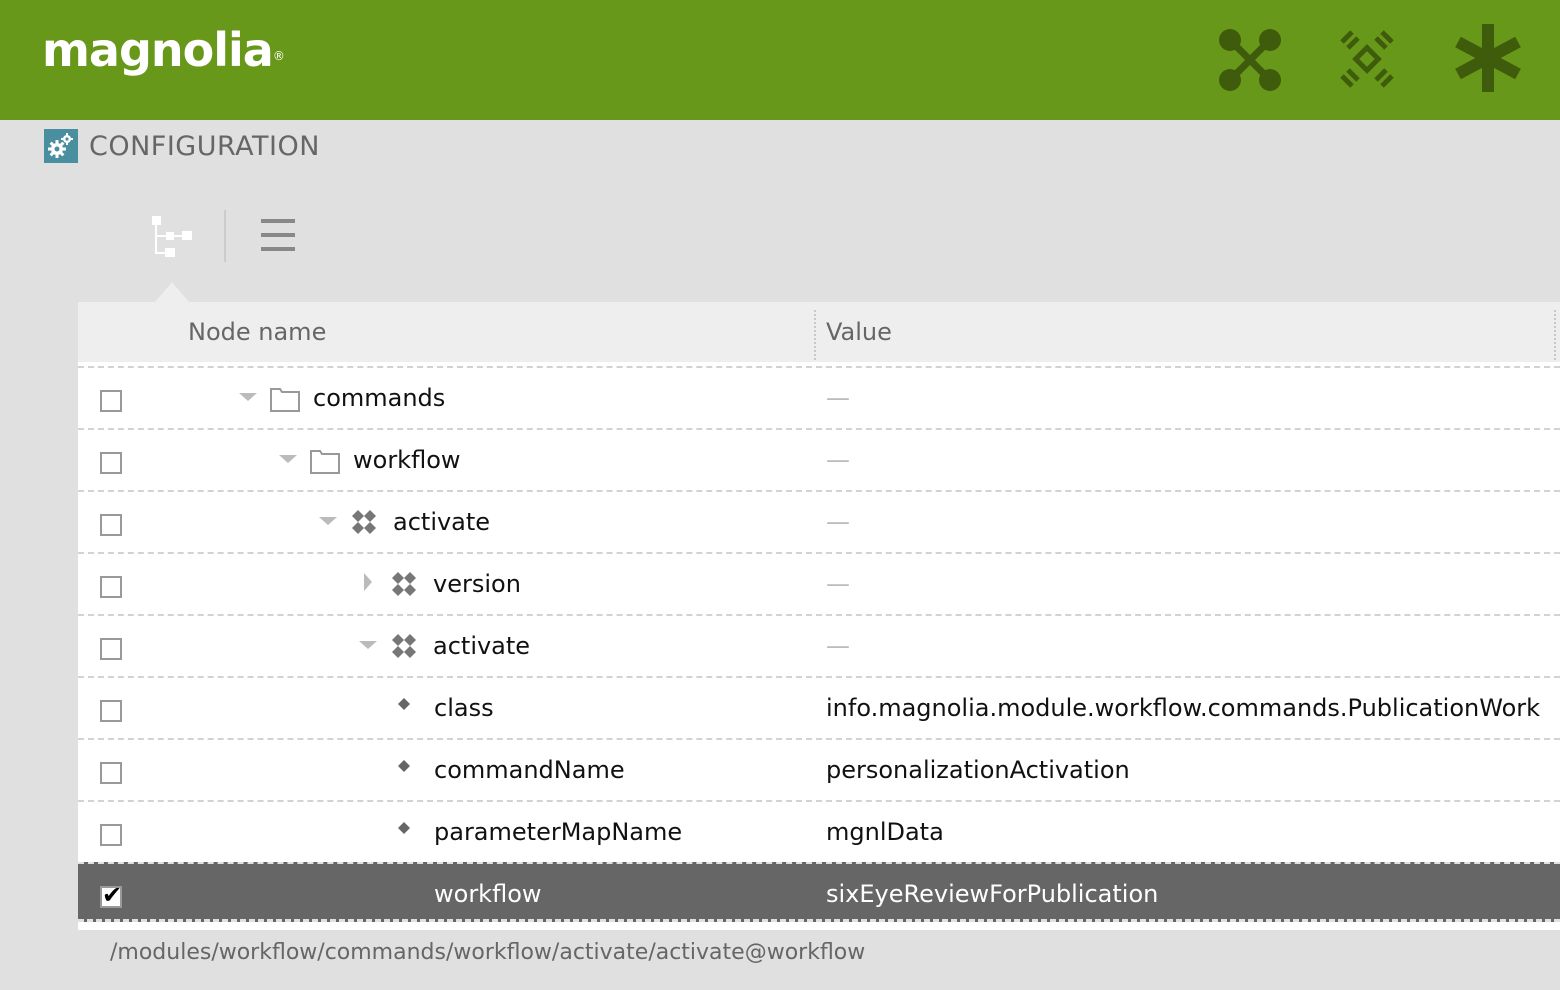 The height and width of the screenshot is (990, 1560). Describe the element at coordinates (1250, 60) in the screenshot. I see `apps-launcher-icon` at that location.